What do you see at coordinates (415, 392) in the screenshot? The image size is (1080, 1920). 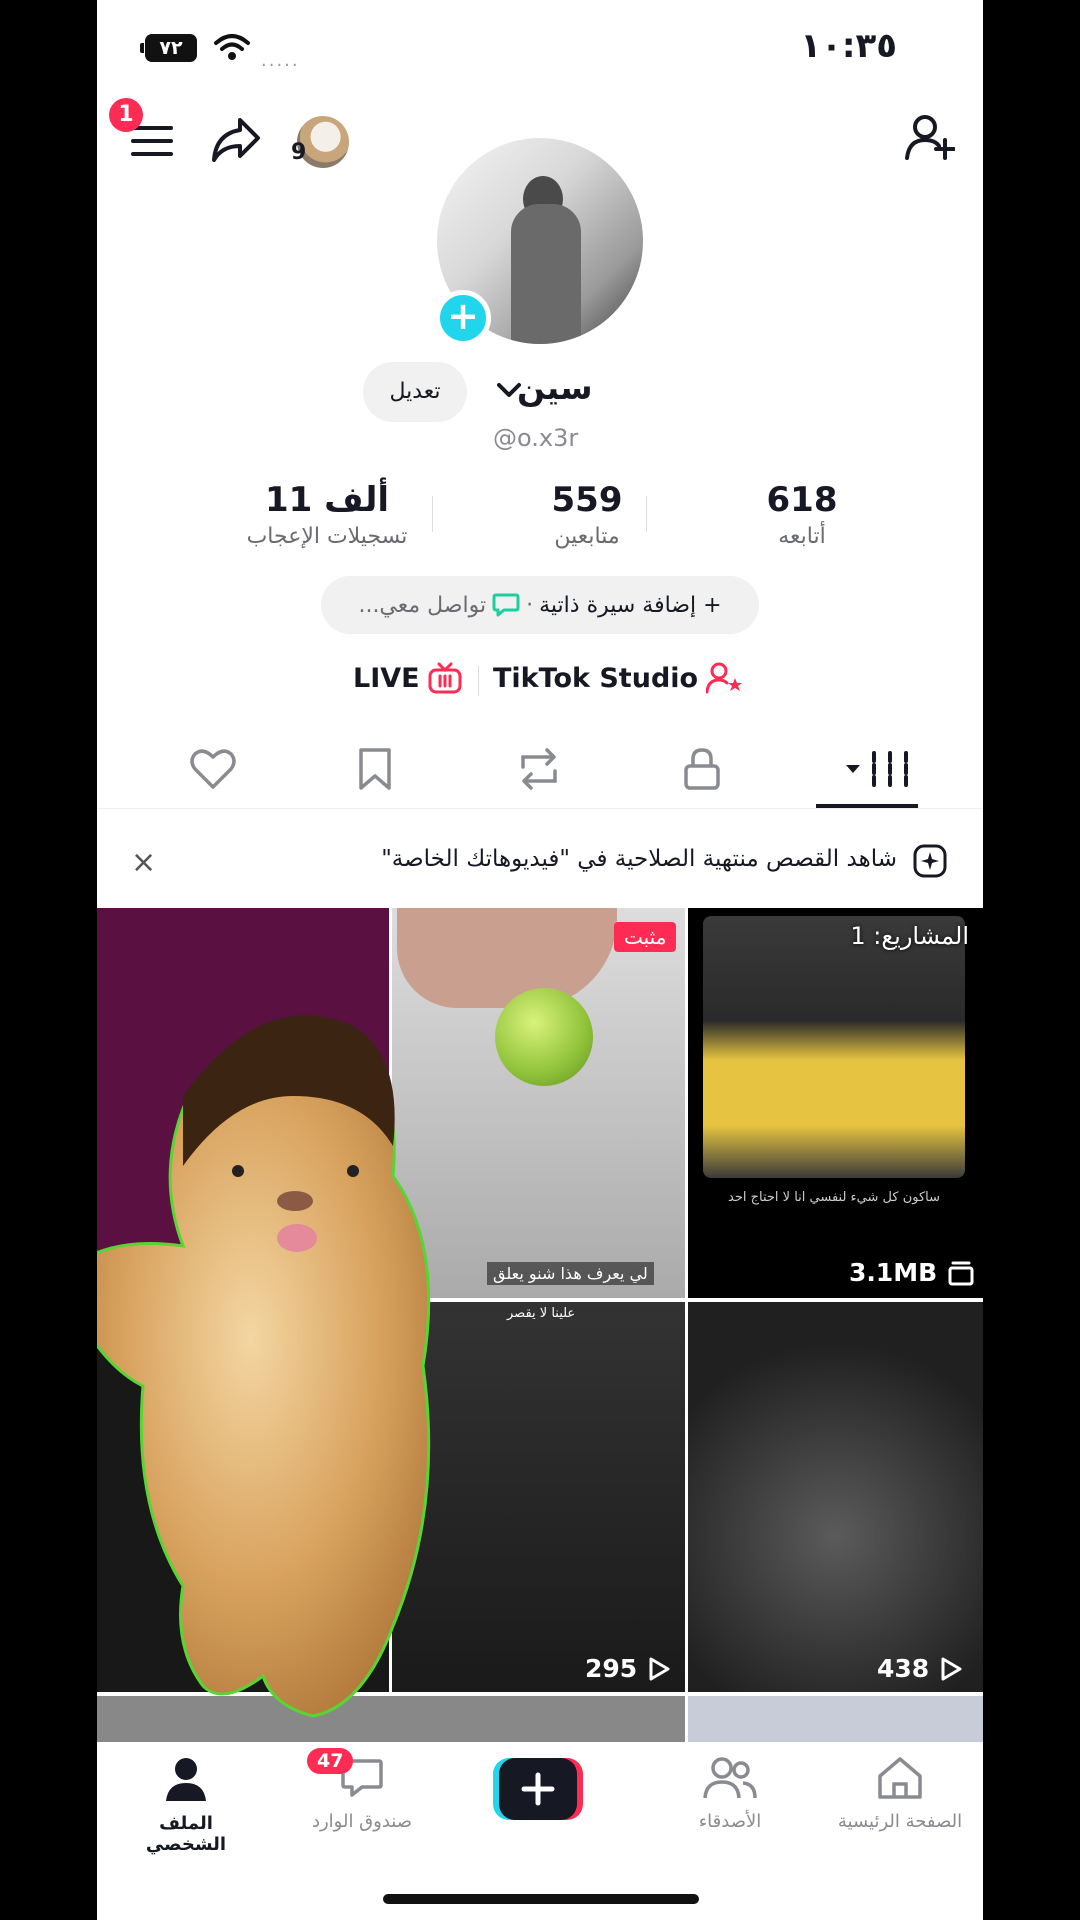 I see `edit-profile-button: تعديل` at bounding box center [415, 392].